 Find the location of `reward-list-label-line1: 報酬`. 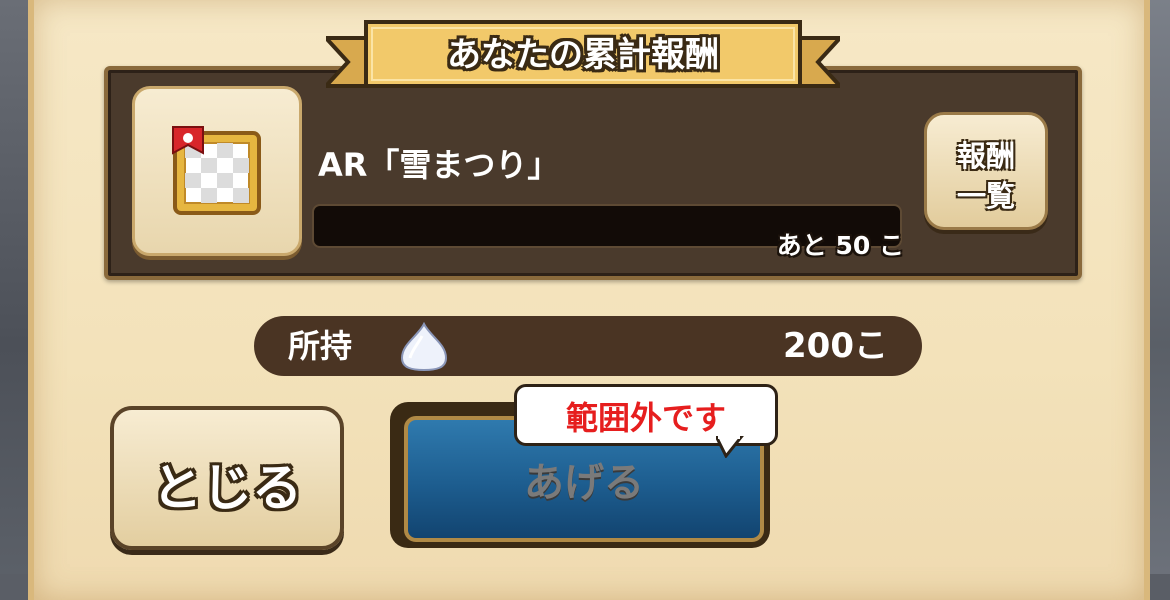

reward-list-label-line1: 報酬 is located at coordinates (985, 156).